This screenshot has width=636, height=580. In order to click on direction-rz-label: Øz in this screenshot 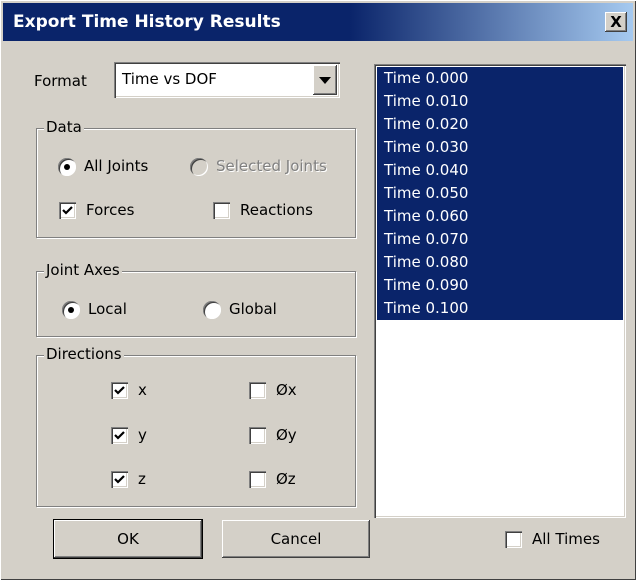, I will do `click(286, 479)`.